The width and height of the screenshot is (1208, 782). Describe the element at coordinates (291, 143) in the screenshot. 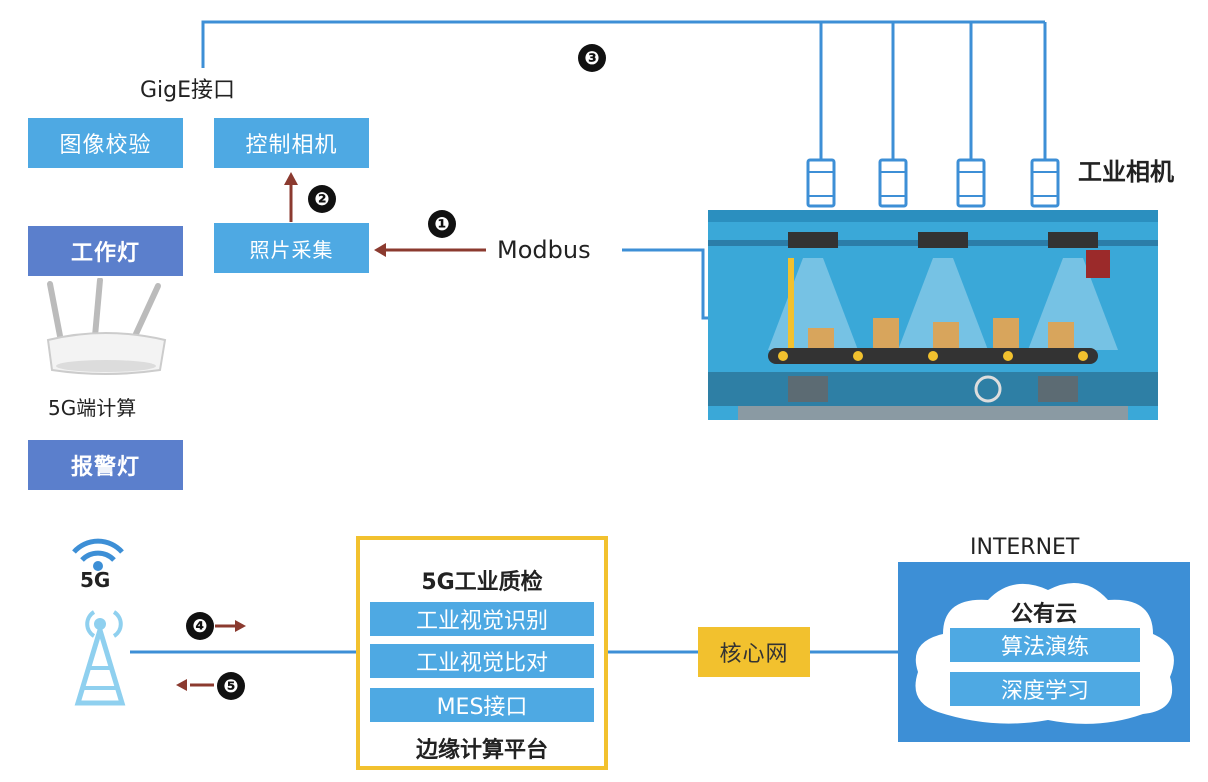

I see `control-camera-box: 控制相机` at that location.